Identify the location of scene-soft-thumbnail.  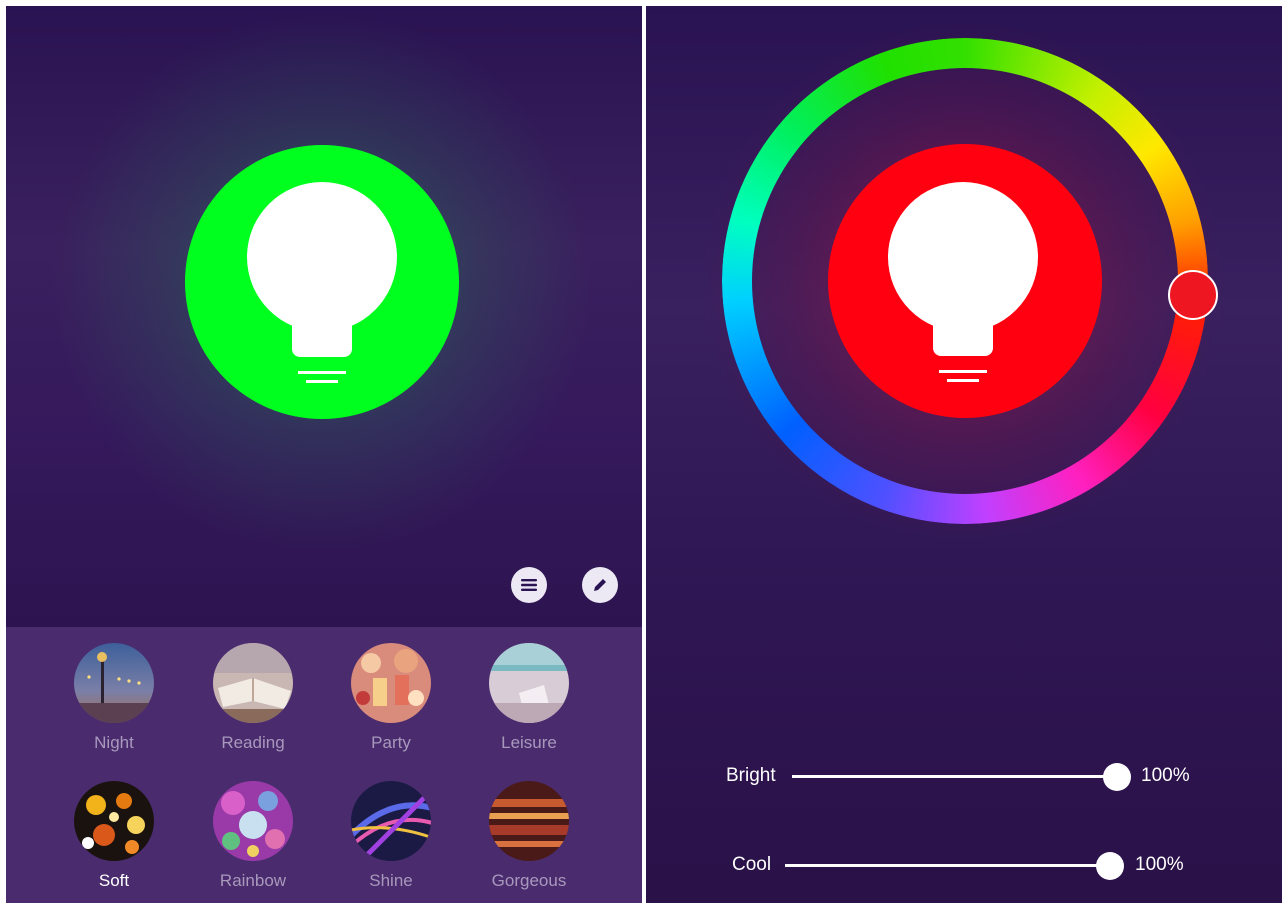
(114, 821).